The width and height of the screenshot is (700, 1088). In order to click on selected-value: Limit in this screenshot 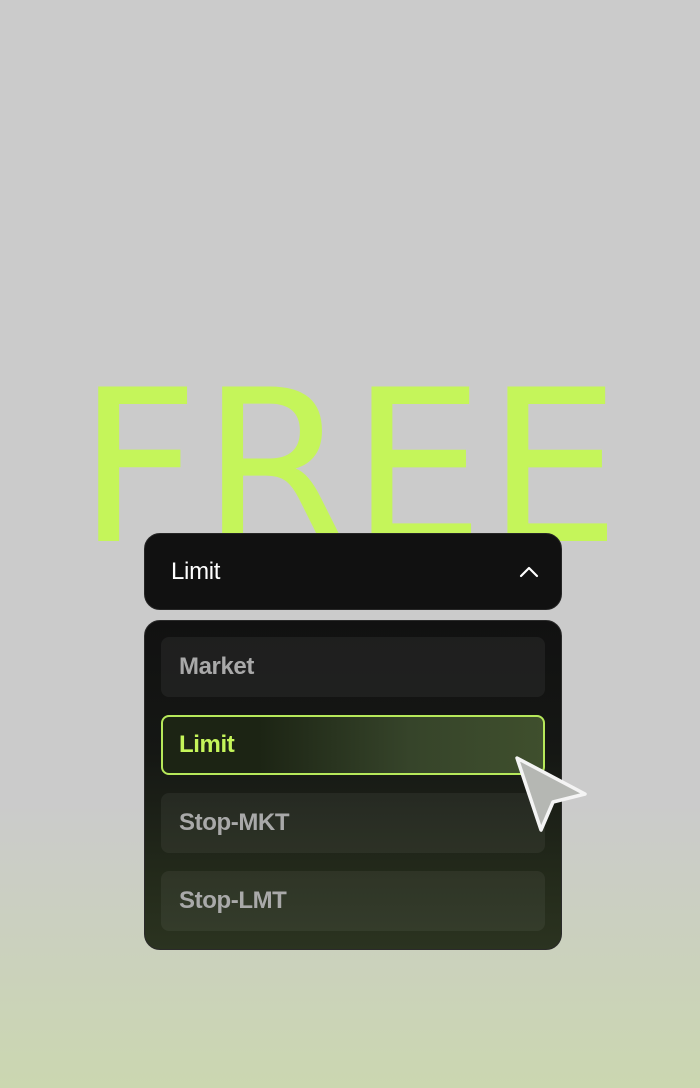, I will do `click(196, 571)`.